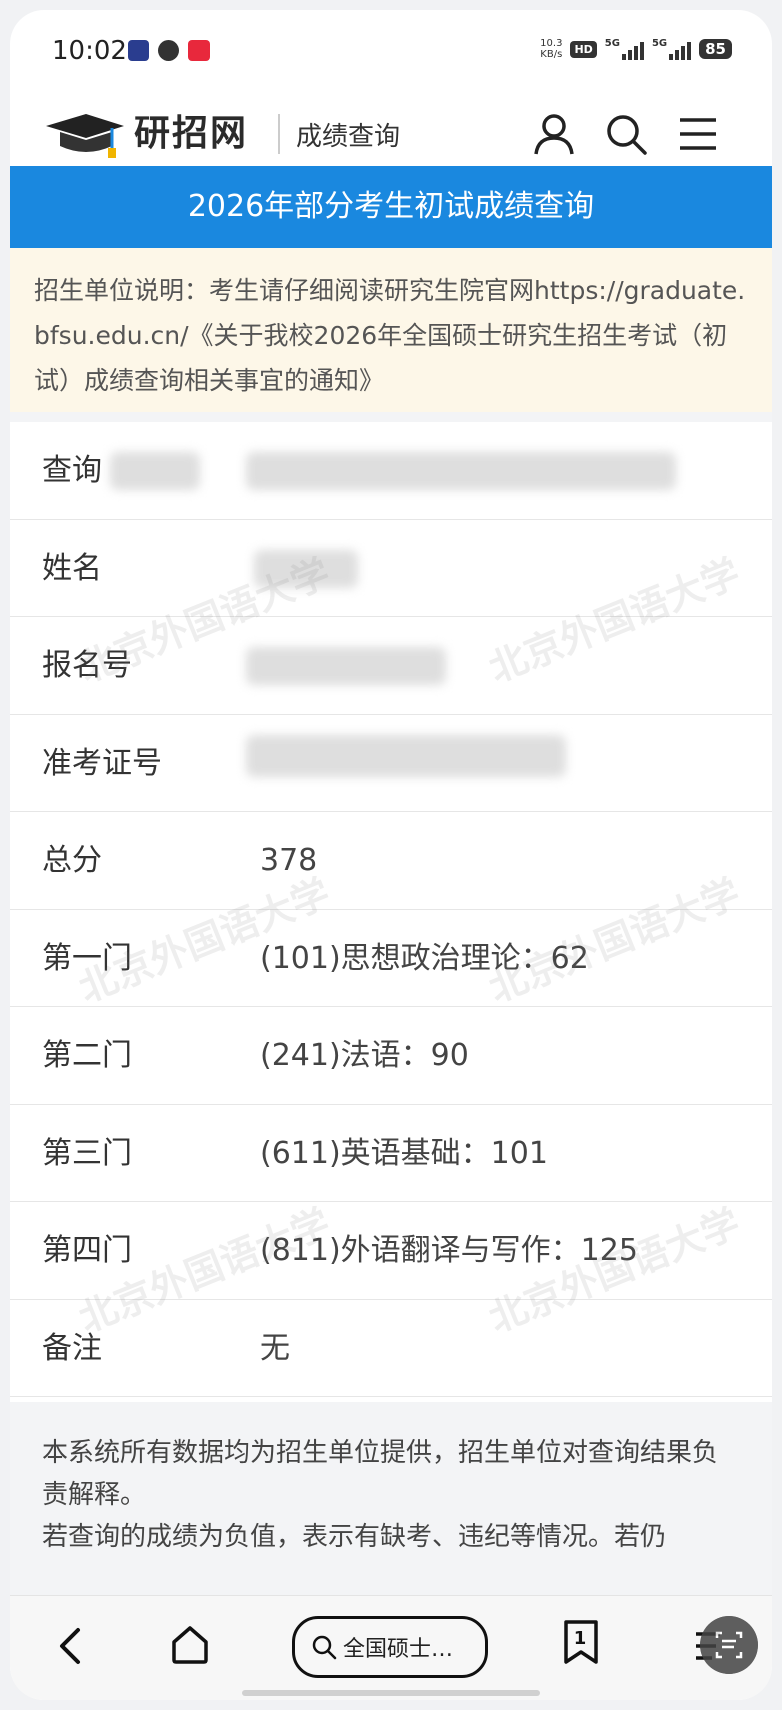 The height and width of the screenshot is (1710, 782). I want to click on subject-score: (241)法语：90, so click(364, 1055).